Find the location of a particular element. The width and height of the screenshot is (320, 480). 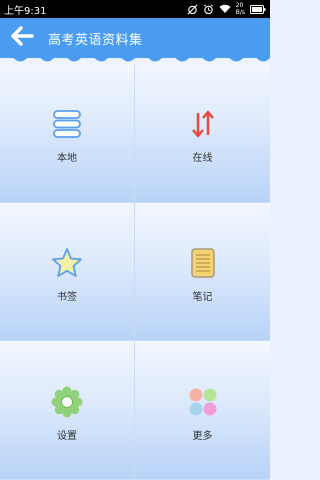

menu-item-label: 书签 is located at coordinates (67, 297).